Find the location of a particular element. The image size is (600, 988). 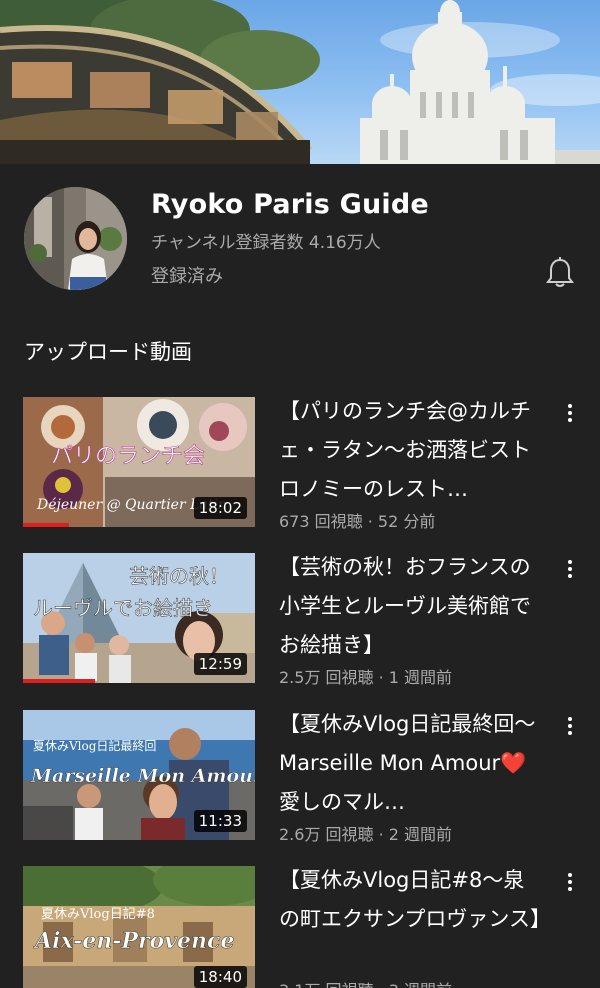

thumbnail-caption-2: Aix-en-Provence is located at coordinates (133, 941).